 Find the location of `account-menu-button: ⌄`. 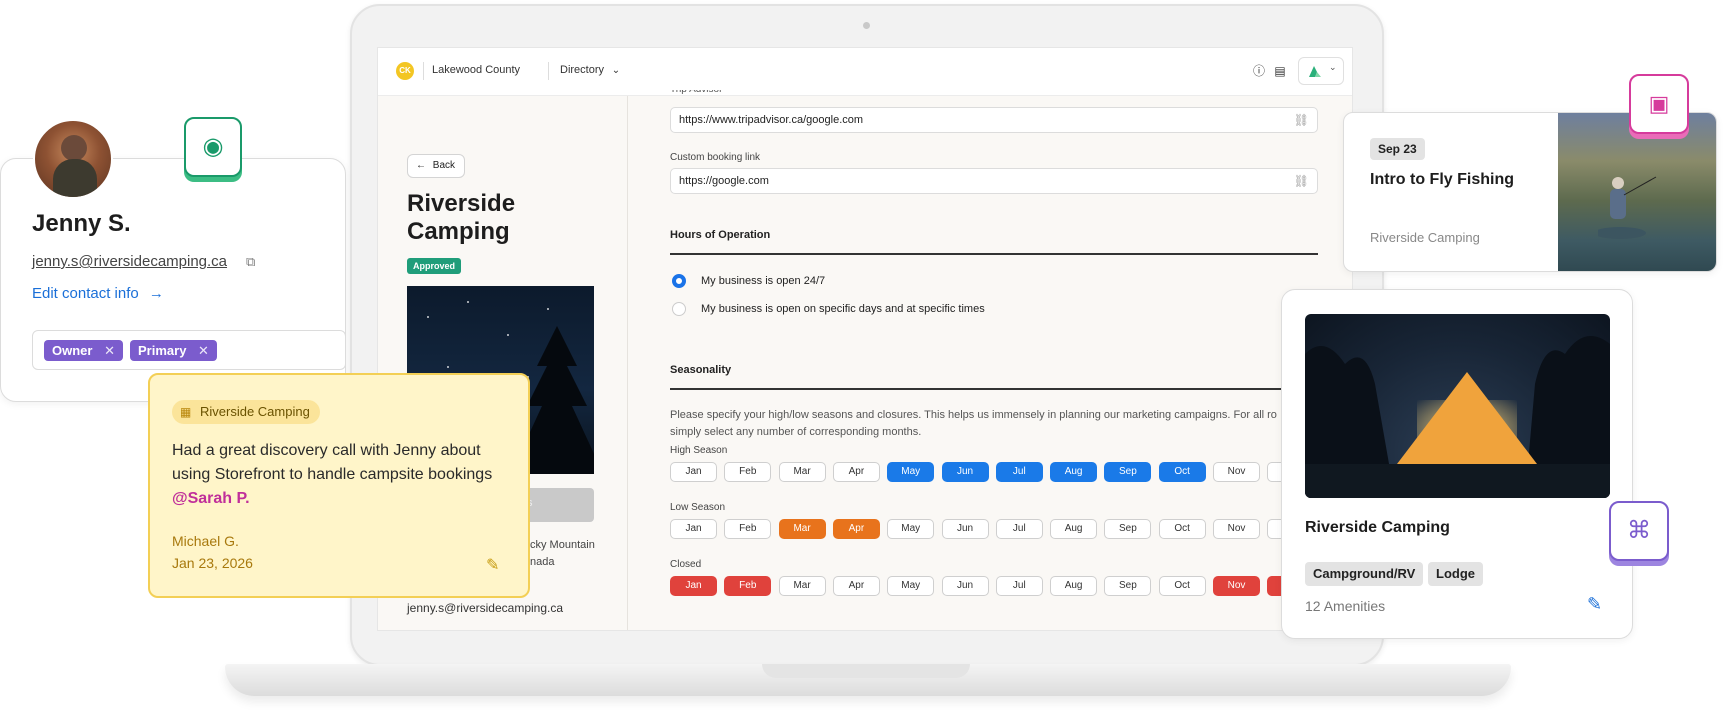

account-menu-button: ⌄ is located at coordinates (1321, 71).